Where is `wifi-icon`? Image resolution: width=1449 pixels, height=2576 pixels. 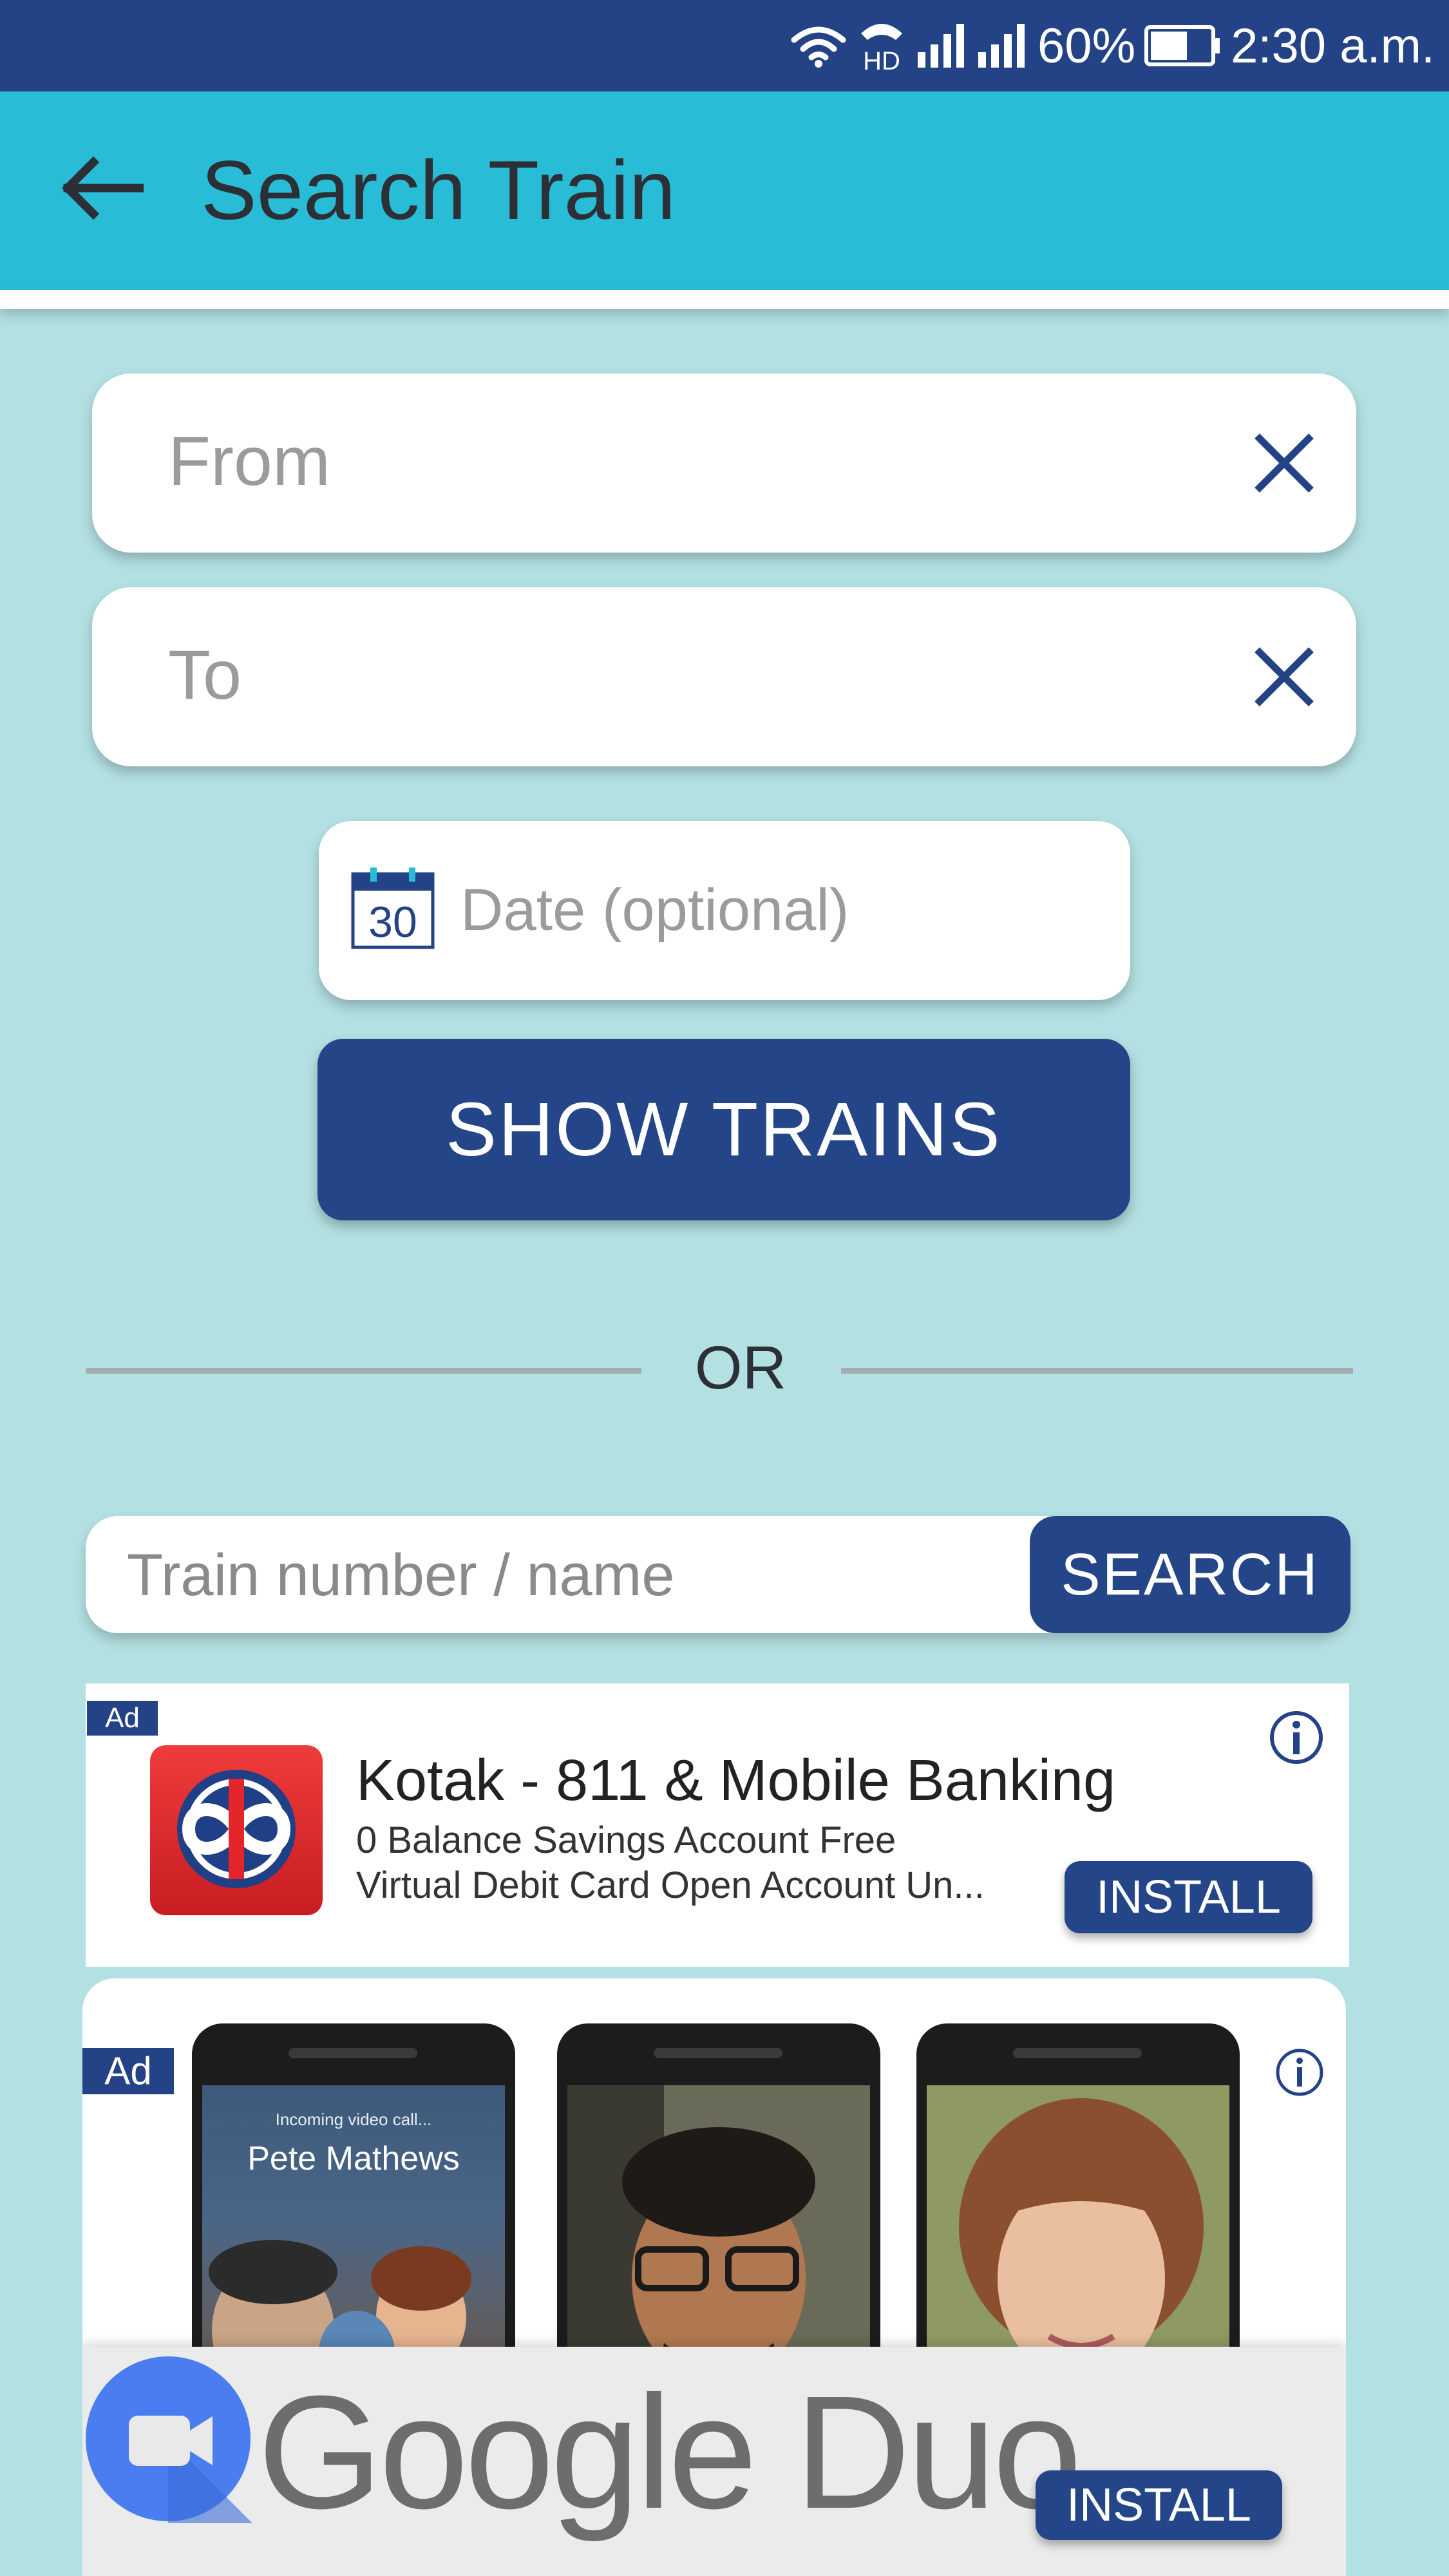 wifi-icon is located at coordinates (818, 46).